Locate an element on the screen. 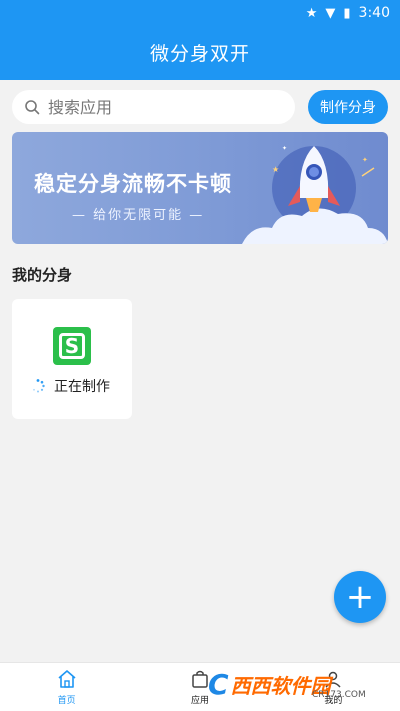 The width and height of the screenshot is (400, 711). banner-headline: 稳定分身流畅不卡顿 is located at coordinates (133, 184).